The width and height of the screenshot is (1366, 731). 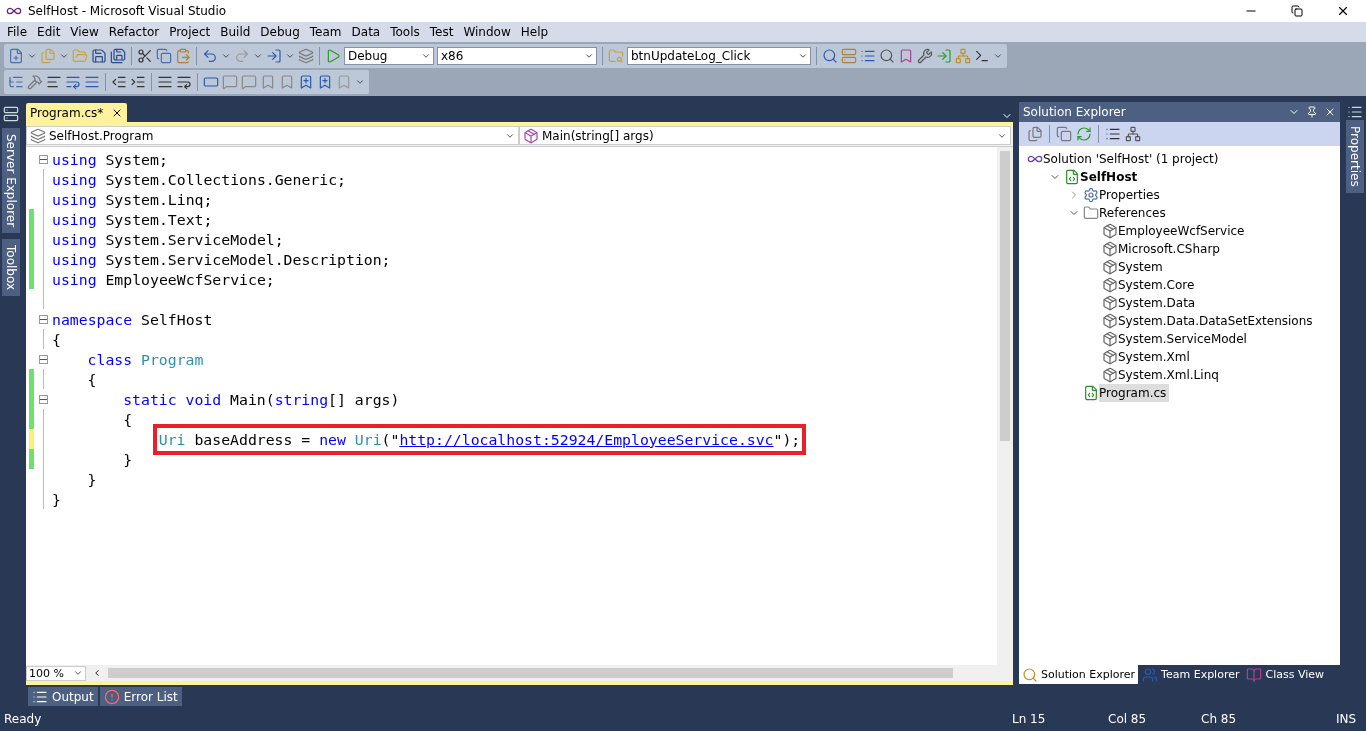 What do you see at coordinates (487, 32) in the screenshot?
I see `menu-item: Window` at bounding box center [487, 32].